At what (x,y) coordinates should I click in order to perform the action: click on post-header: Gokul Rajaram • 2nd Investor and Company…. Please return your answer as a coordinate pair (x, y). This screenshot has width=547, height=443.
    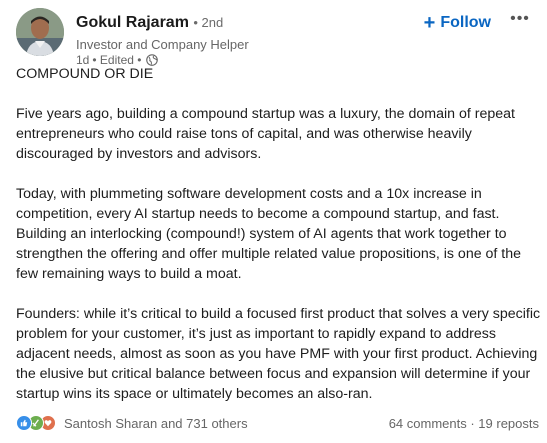
    Looking at the image, I should click on (276, 37).